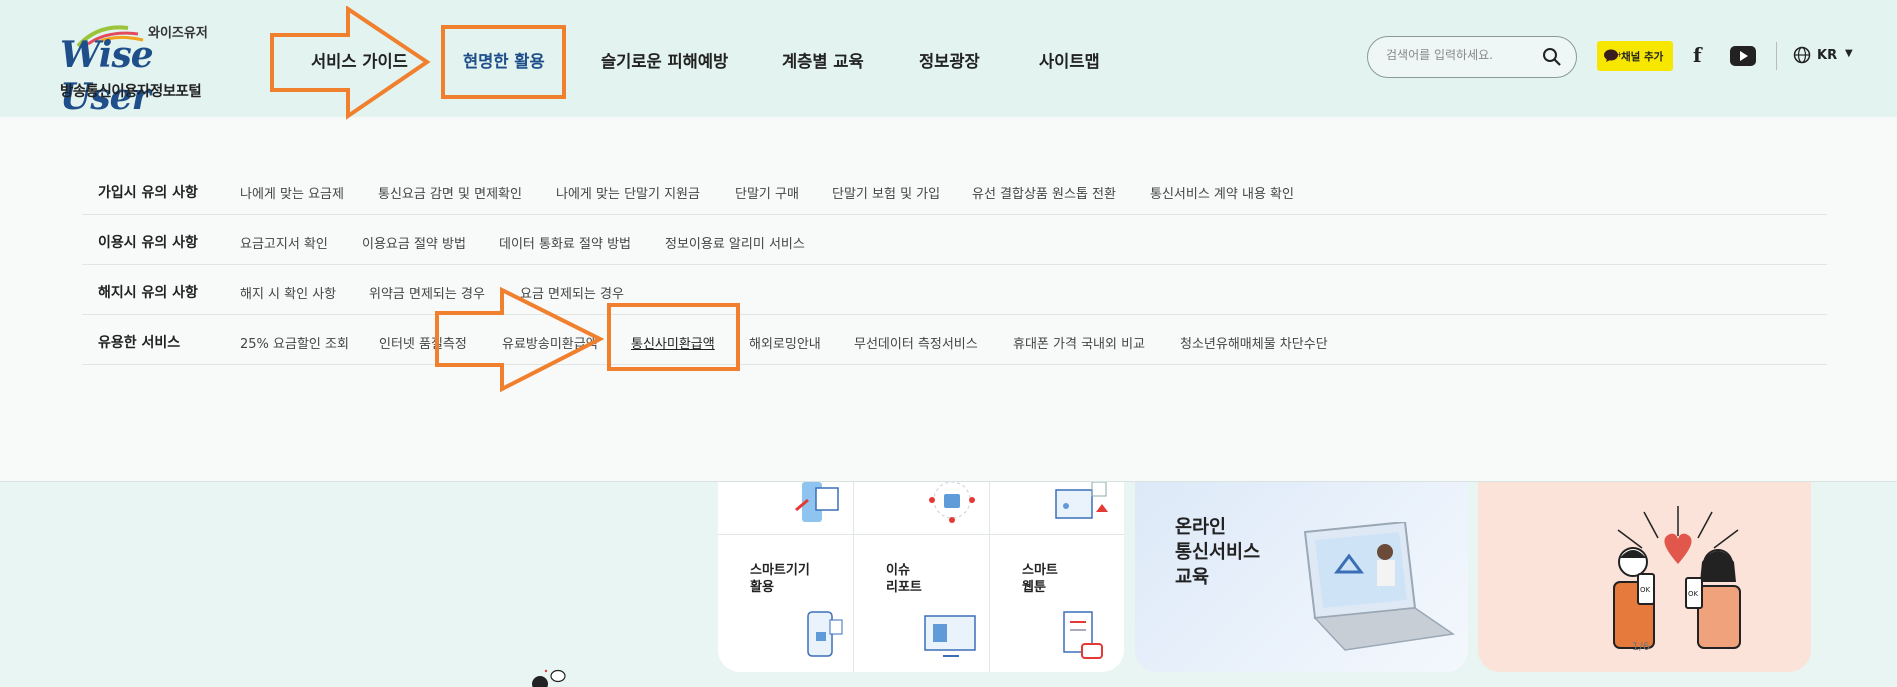 The width and height of the screenshot is (1897, 687). I want to click on edu-title-line: 온라인, so click(1201, 527).